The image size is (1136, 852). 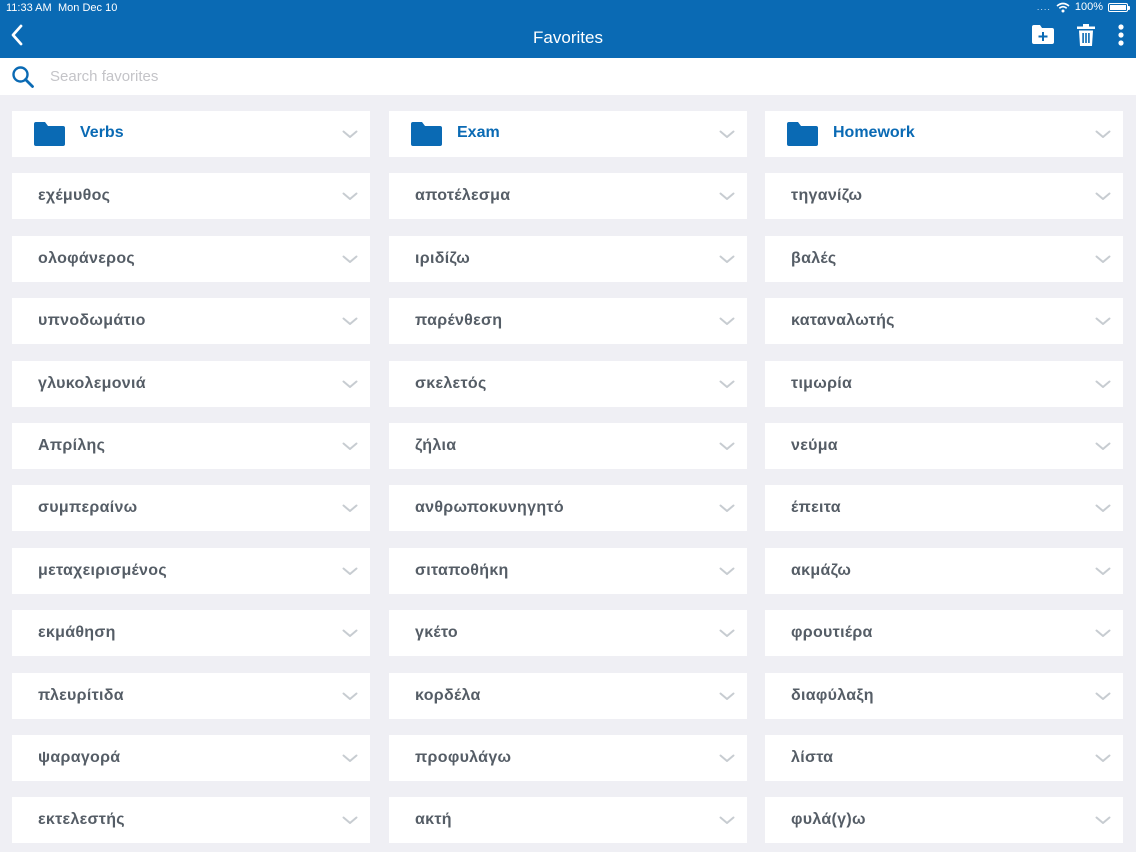 What do you see at coordinates (191, 508) in the screenshot?
I see `favorite-word-card: συμπεραίνω` at bounding box center [191, 508].